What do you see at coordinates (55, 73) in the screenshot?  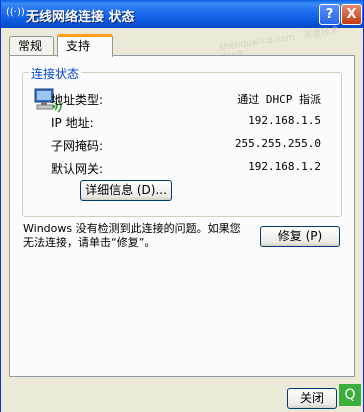 I see `group-title: 连接状态` at bounding box center [55, 73].